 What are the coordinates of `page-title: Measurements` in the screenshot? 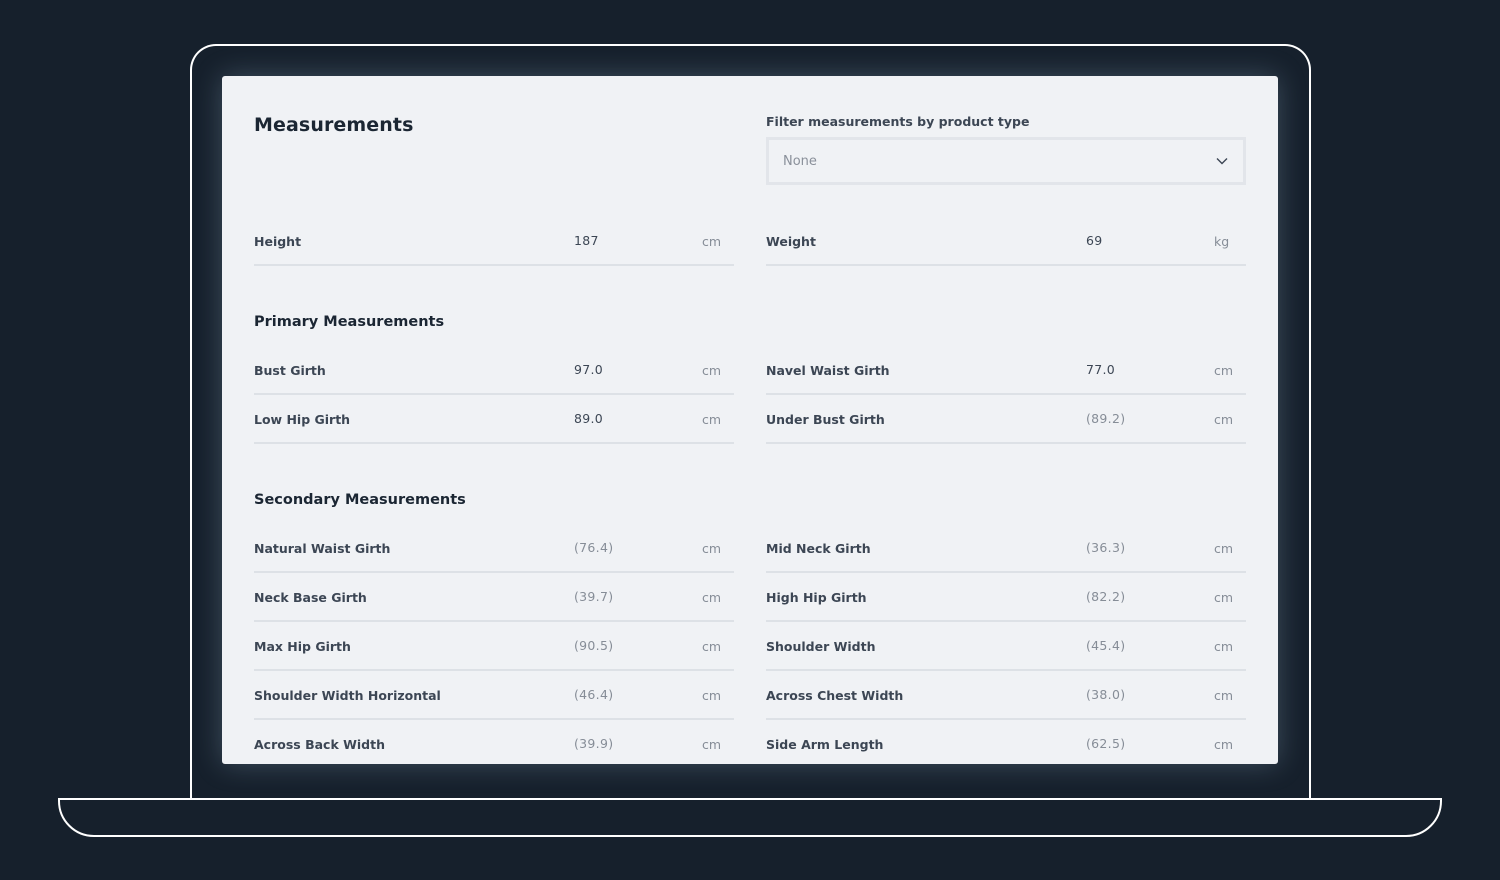 It's located at (334, 125).